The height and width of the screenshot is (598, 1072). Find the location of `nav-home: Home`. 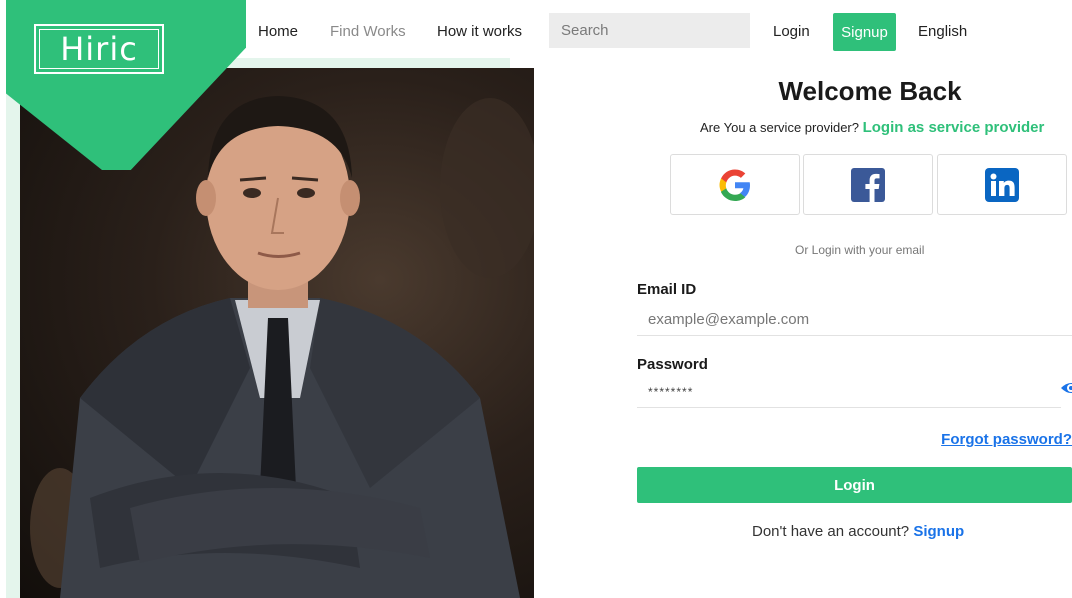

nav-home: Home is located at coordinates (278, 31).